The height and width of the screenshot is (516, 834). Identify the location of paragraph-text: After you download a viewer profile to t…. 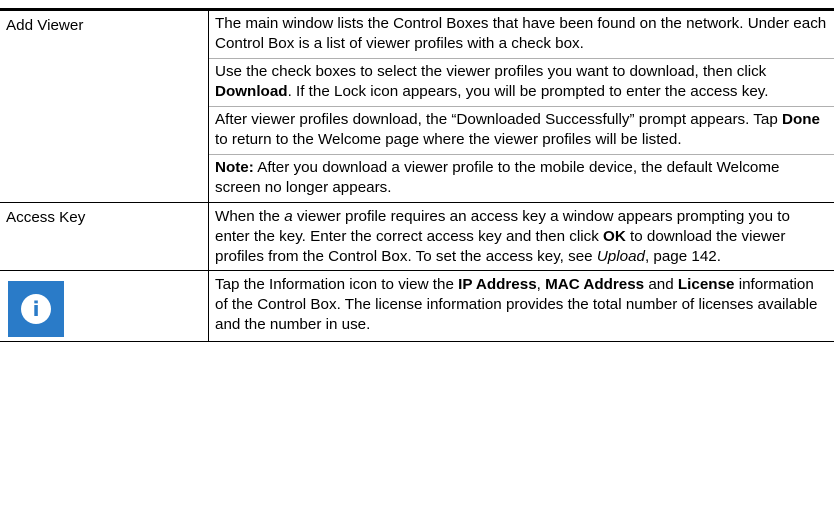
(497, 177).